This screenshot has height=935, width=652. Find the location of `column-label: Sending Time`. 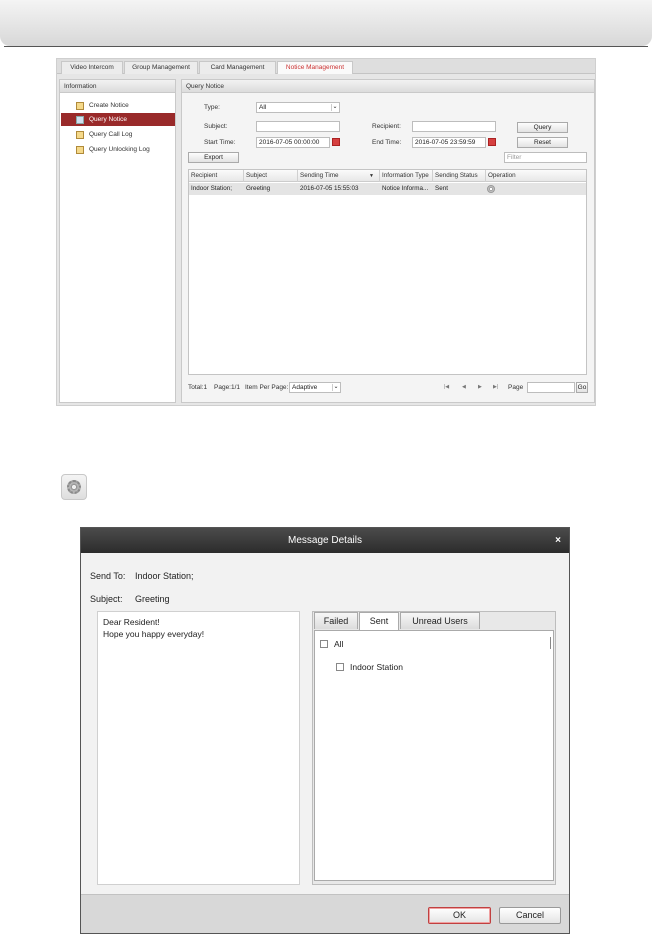

column-label: Sending Time is located at coordinates (319, 175).